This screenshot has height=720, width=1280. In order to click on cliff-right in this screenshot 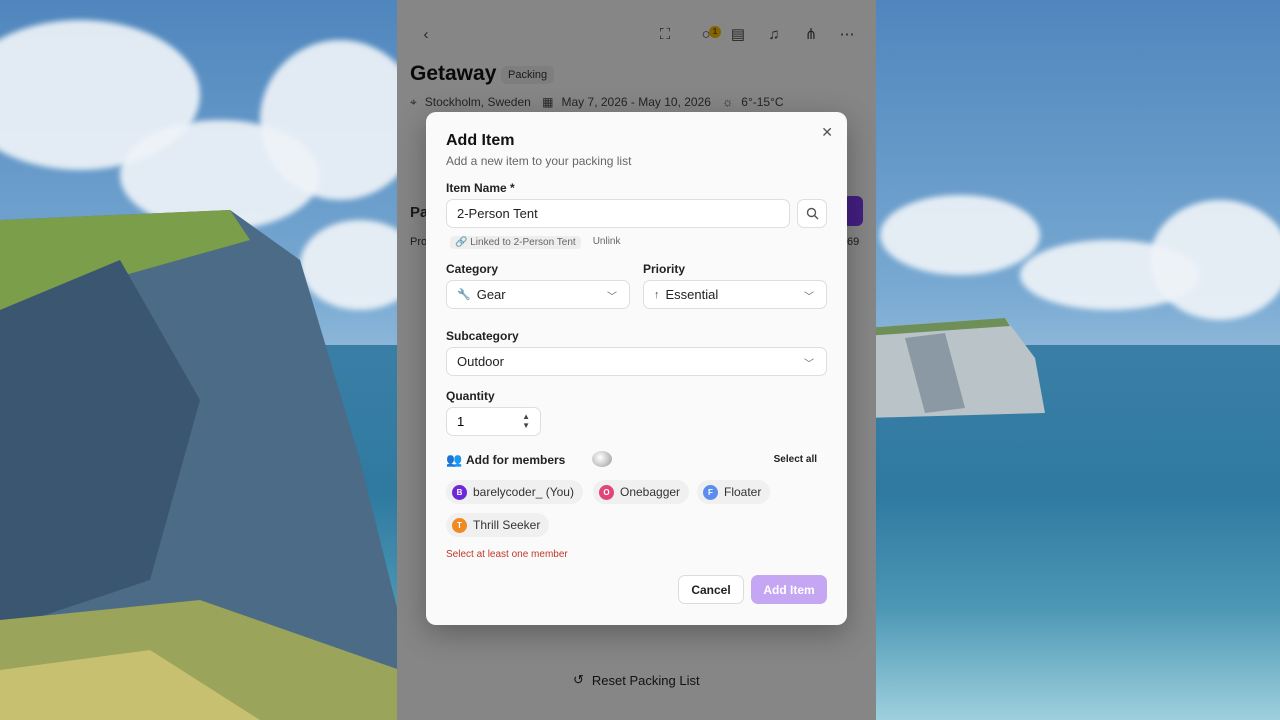, I will do `click(955, 368)`.